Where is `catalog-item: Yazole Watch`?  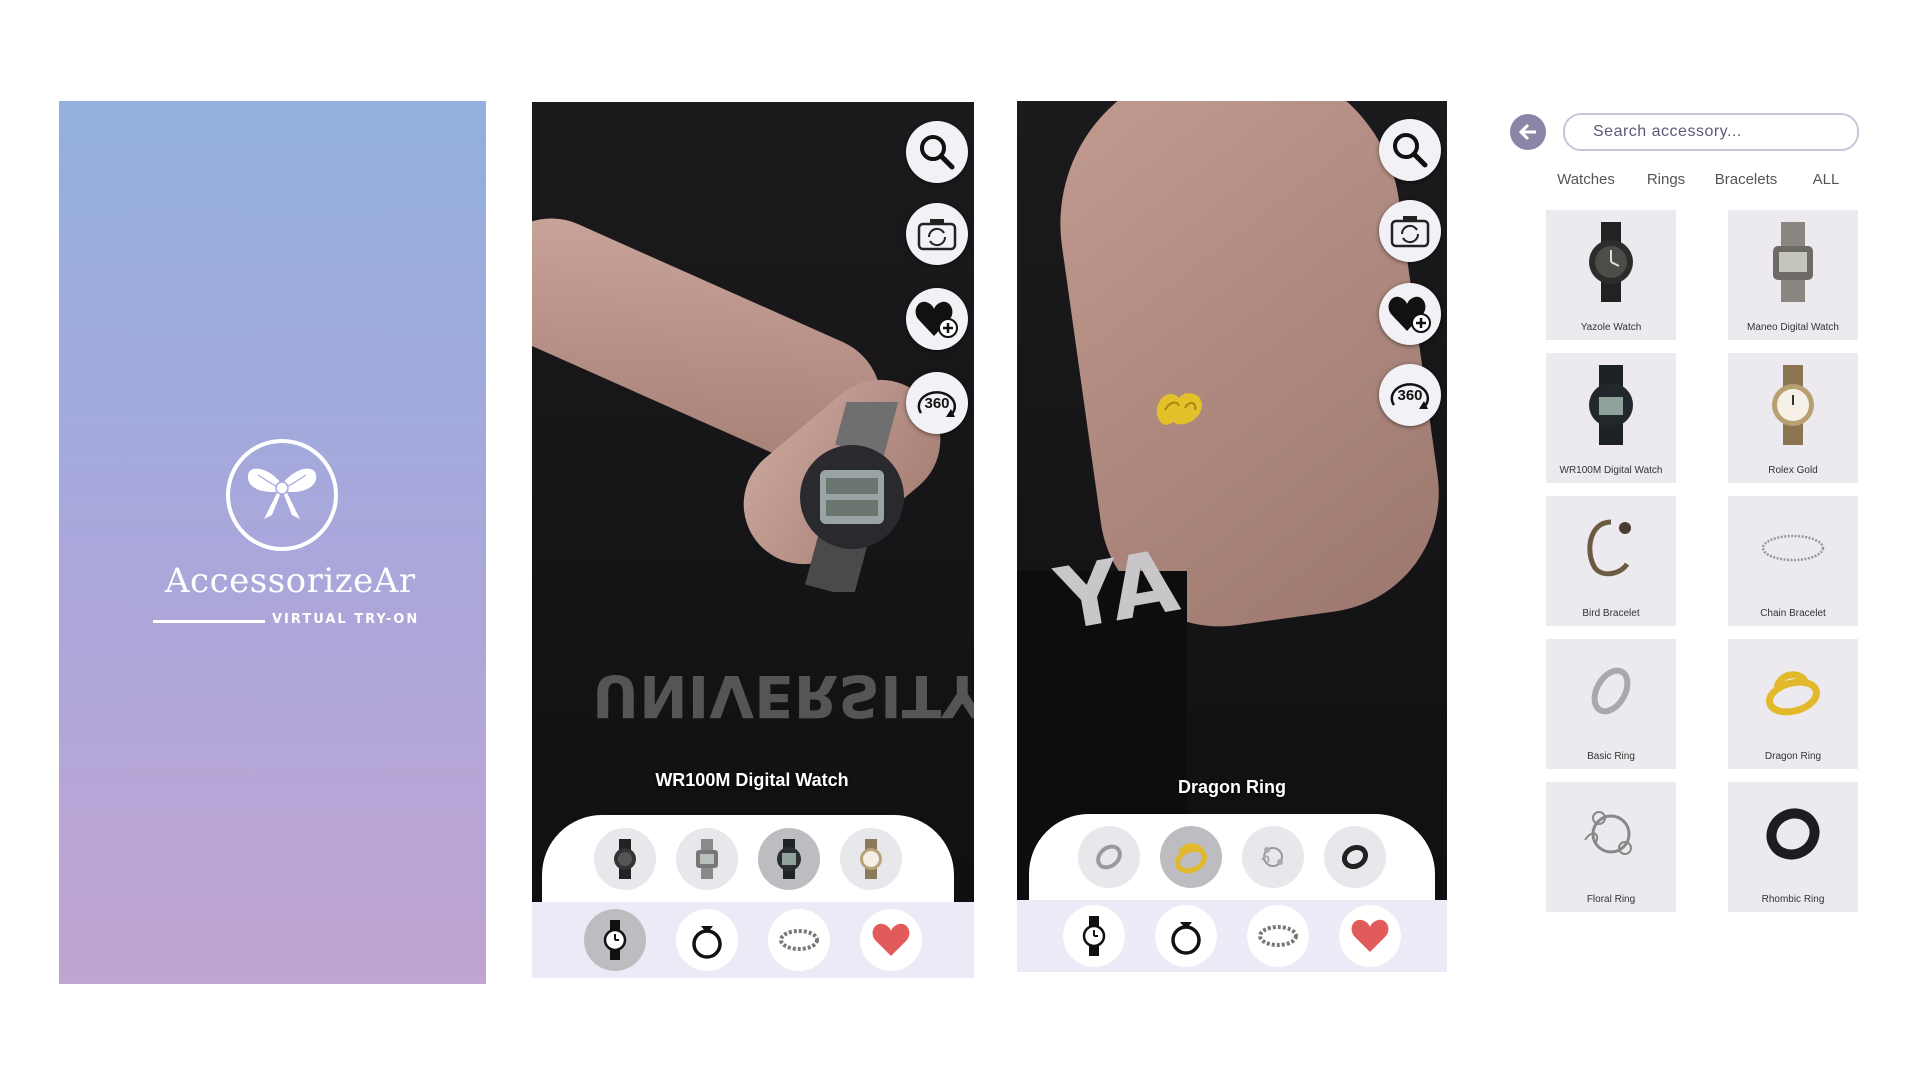 catalog-item: Yazole Watch is located at coordinates (1611, 275).